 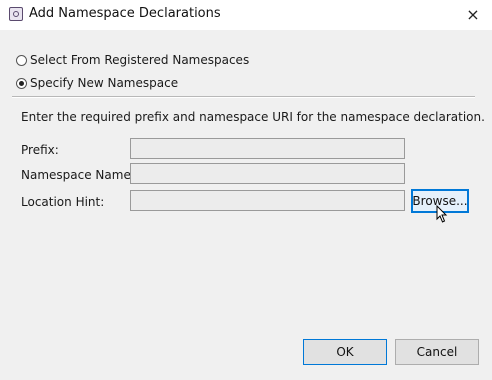 I want to click on option-registered-namespaces: Select From Registered Namespaces, so click(x=132, y=60).